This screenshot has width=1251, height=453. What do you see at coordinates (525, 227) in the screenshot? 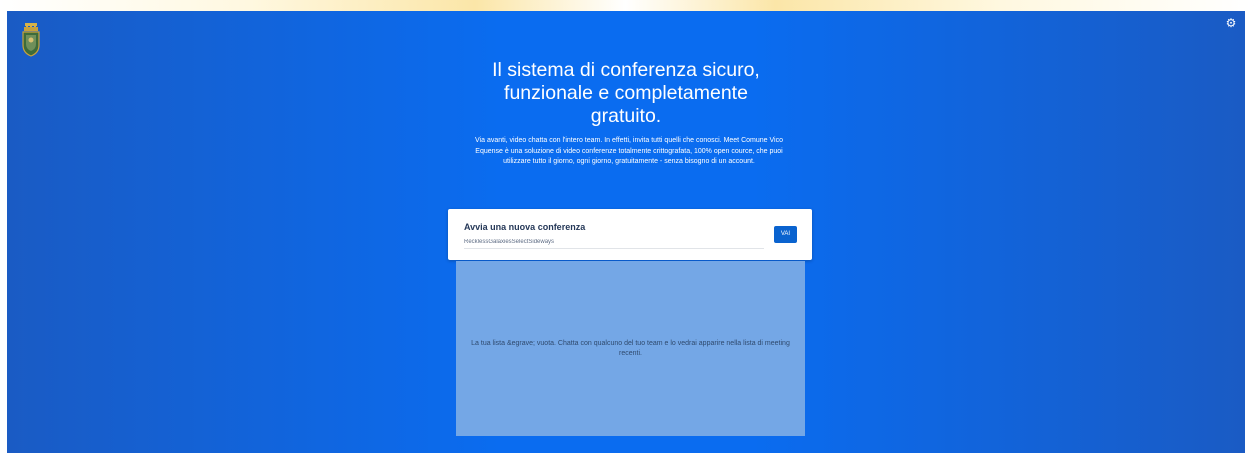
I see `new-conference-title: Avvia una nuova conferenza` at bounding box center [525, 227].